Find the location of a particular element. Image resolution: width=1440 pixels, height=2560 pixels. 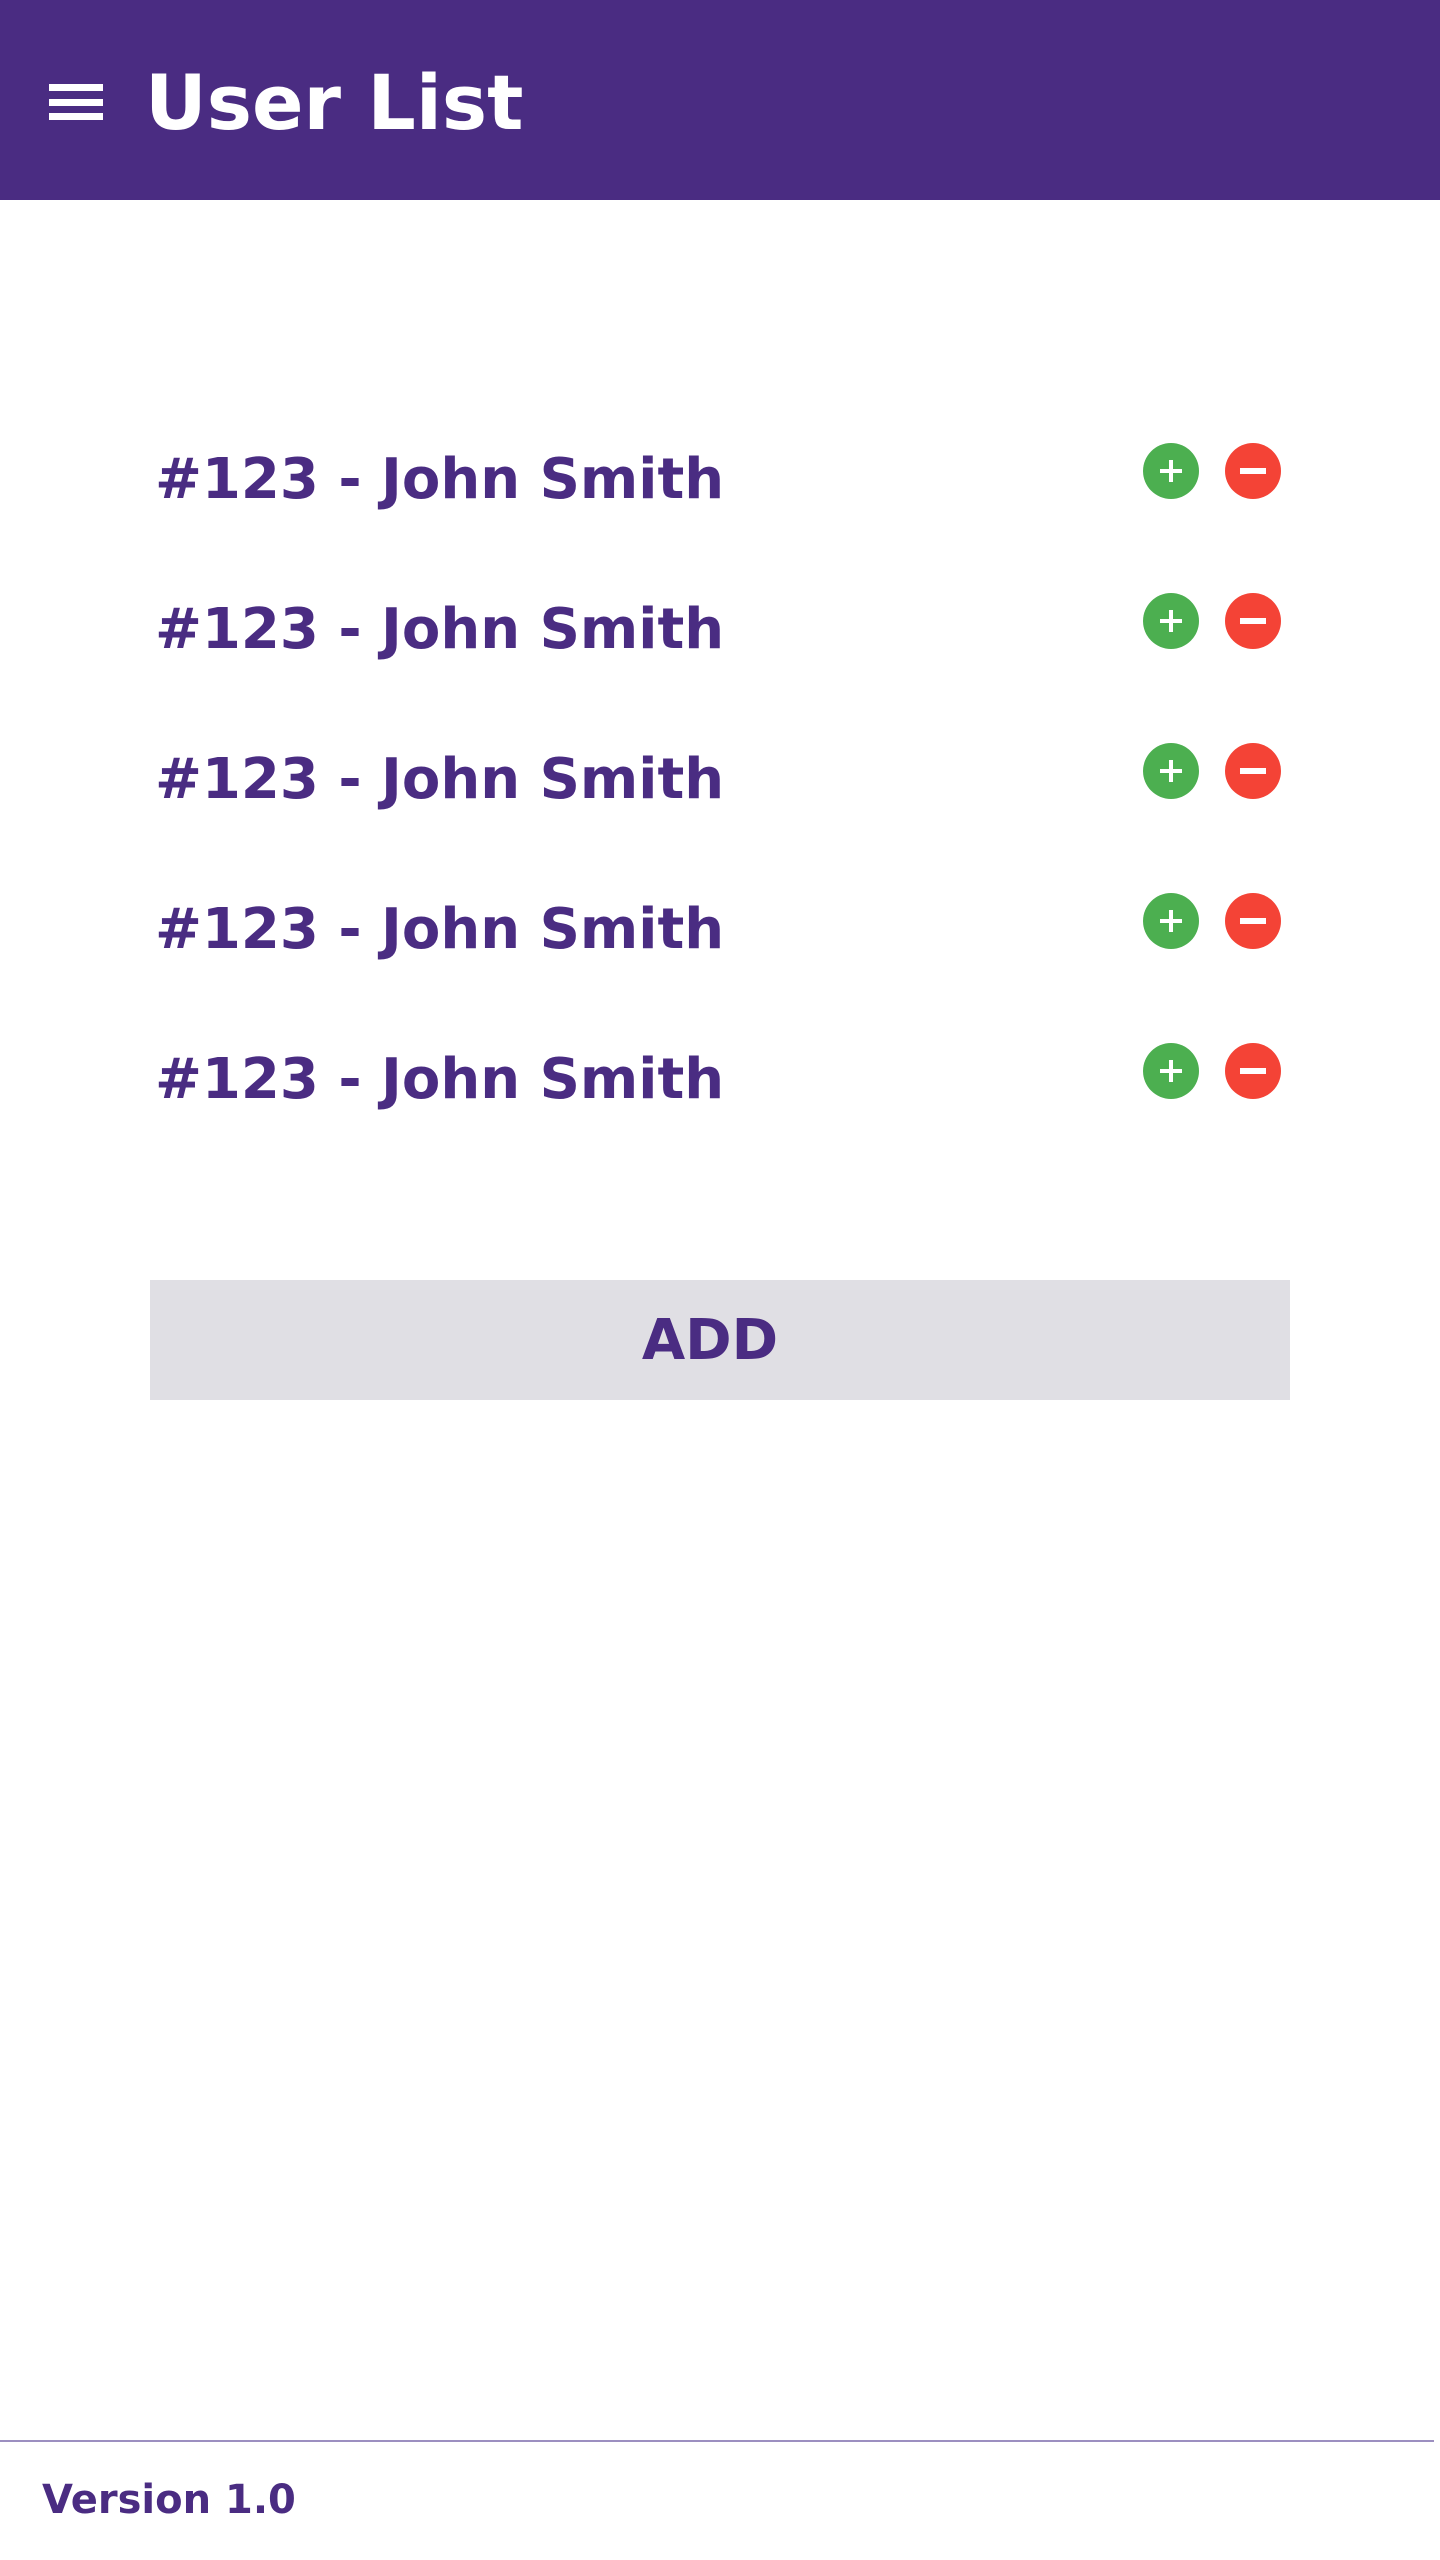

add-button: ADD is located at coordinates (720, 1340).